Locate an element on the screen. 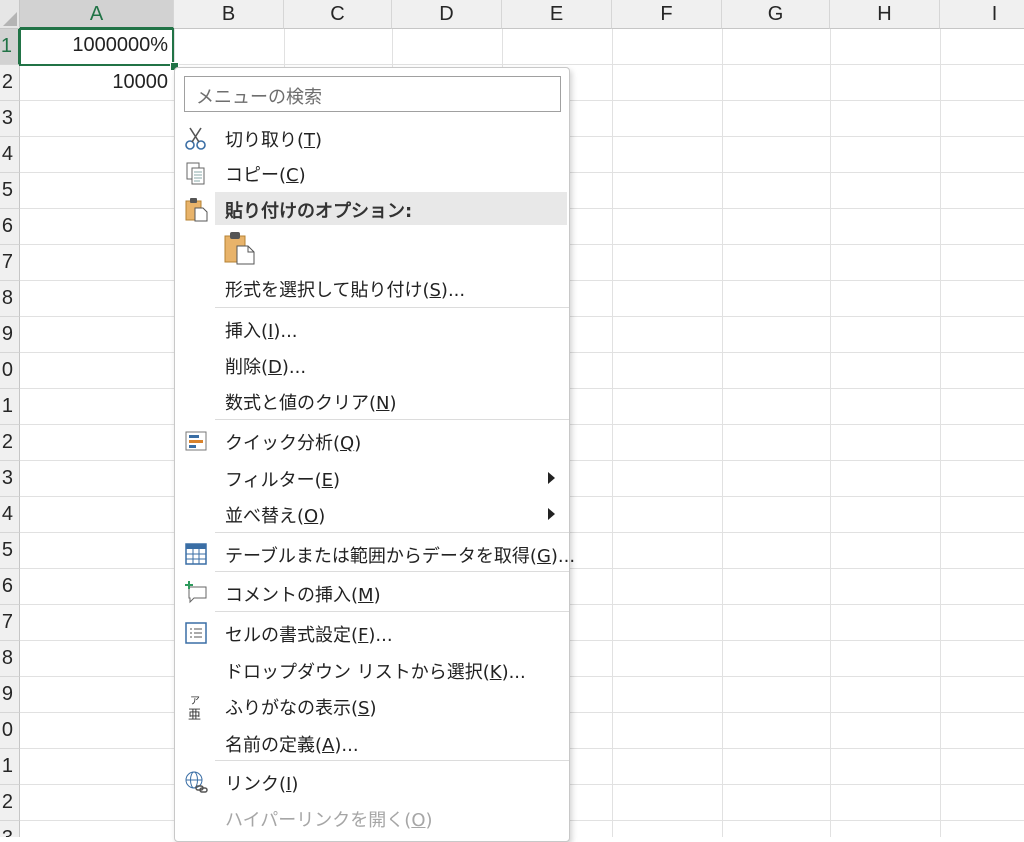 This screenshot has width=1024, height=842. paste-icon-button is located at coordinates (240, 248).